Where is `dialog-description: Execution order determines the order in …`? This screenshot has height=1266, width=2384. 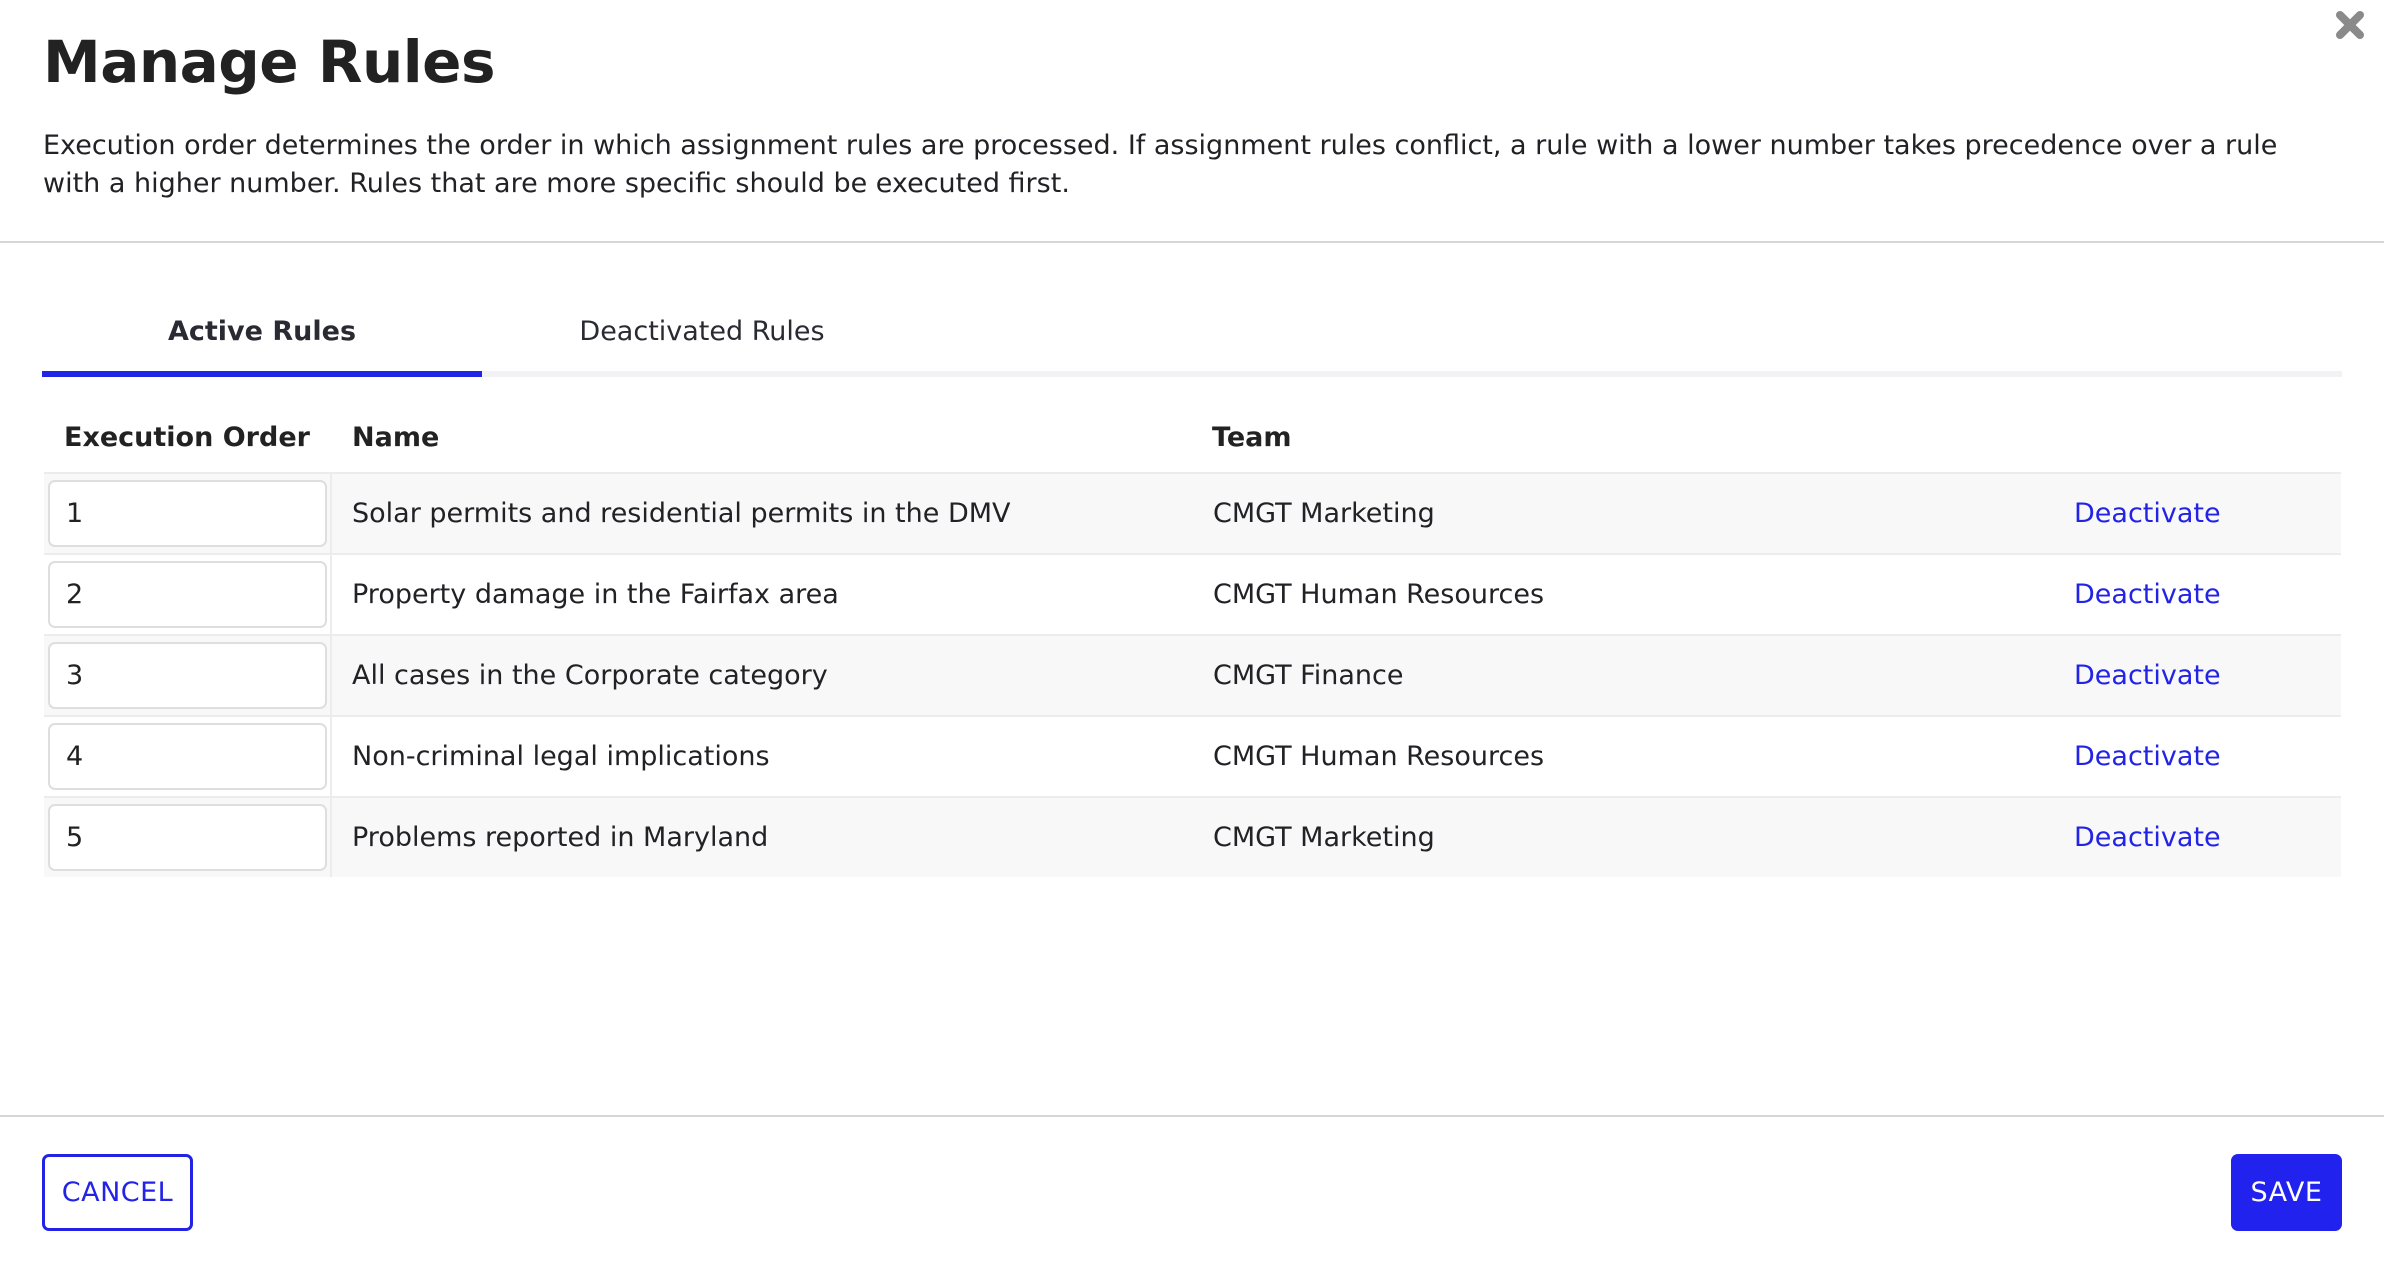
dialog-description: Execution order determines the order in … is located at coordinates (1160, 164).